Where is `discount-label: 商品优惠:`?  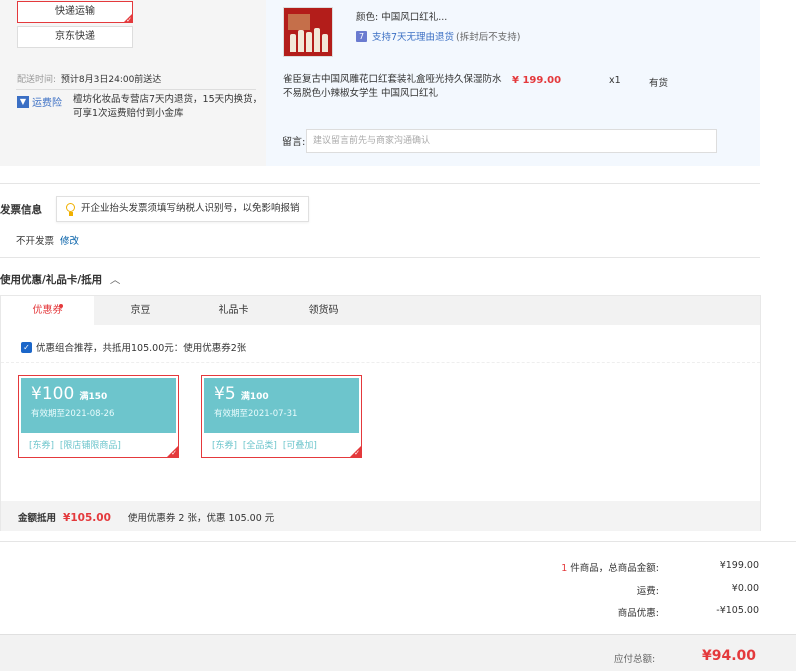 discount-label: 商品优惠: is located at coordinates (638, 613).